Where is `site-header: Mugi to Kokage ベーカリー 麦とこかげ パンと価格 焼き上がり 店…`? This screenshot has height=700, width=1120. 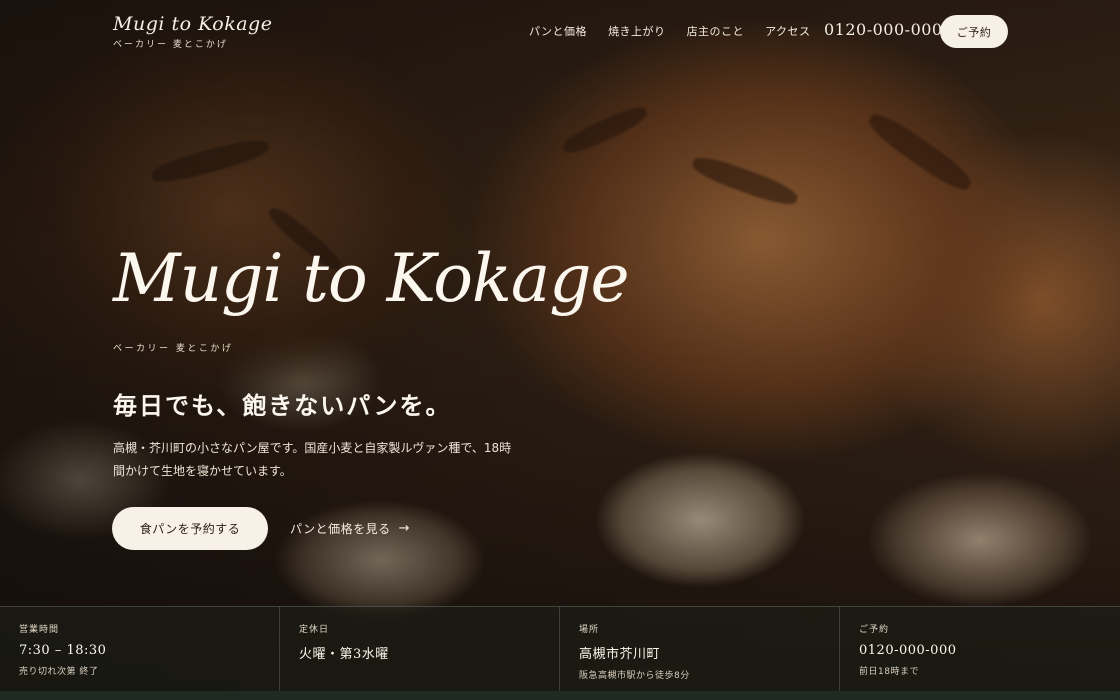
site-header: Mugi to Kokage ベーカリー 麦とこかげ パンと価格 焼き上がり 店… is located at coordinates (560, 32).